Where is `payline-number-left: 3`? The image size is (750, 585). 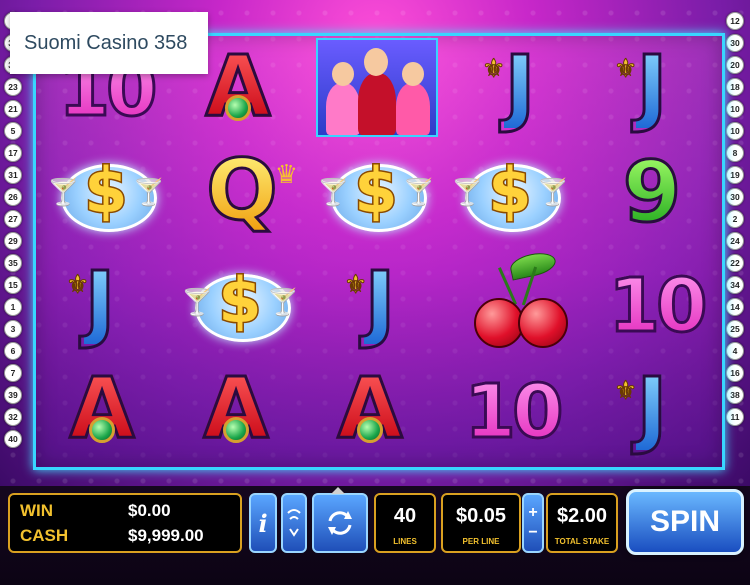
payline-number-left: 3 is located at coordinates (13, 329).